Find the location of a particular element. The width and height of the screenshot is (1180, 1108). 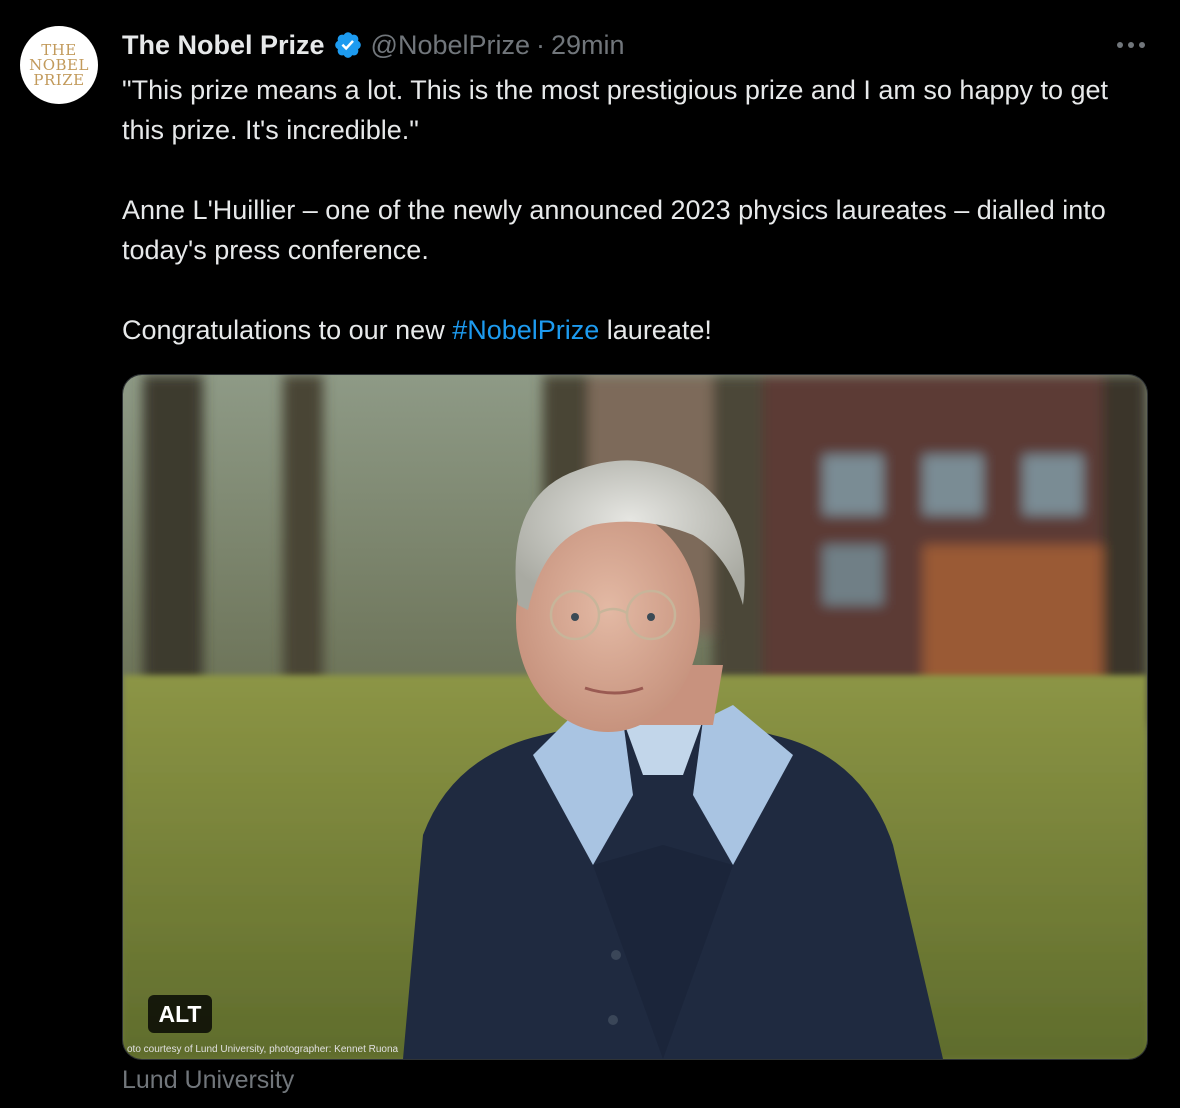

verified-badge-icon is located at coordinates (348, 45).